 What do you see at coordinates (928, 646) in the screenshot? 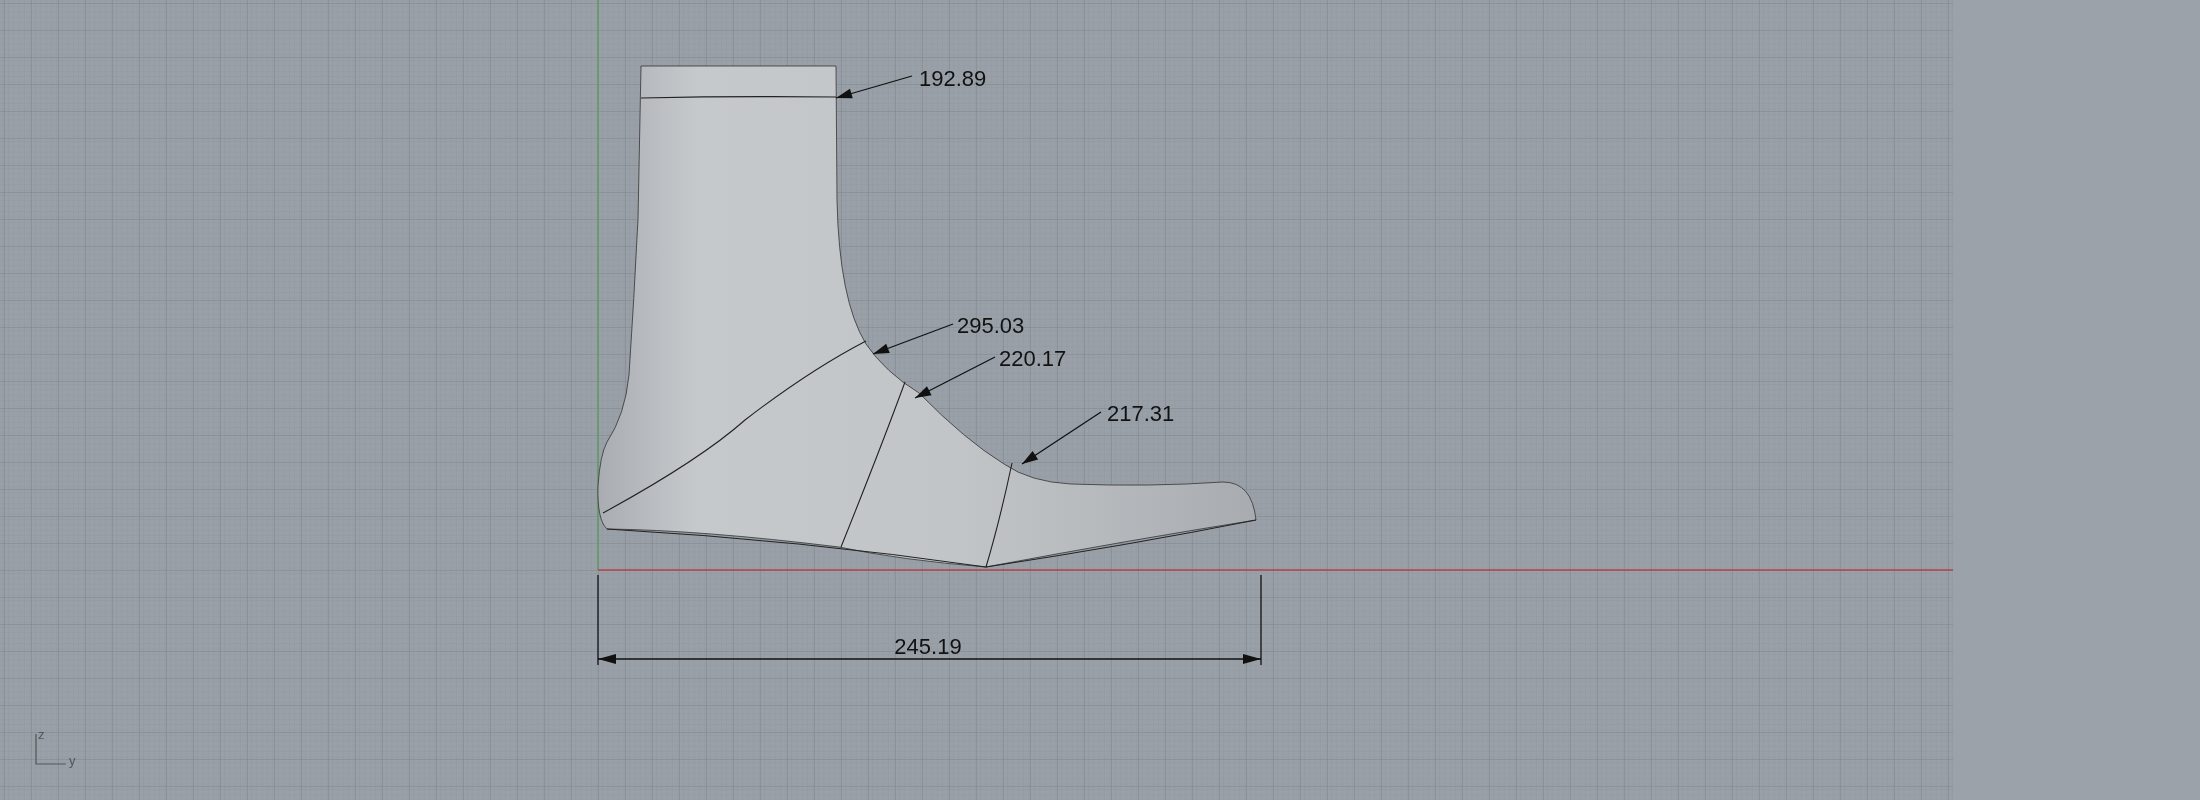
I see `dimension-label: 245.19` at bounding box center [928, 646].